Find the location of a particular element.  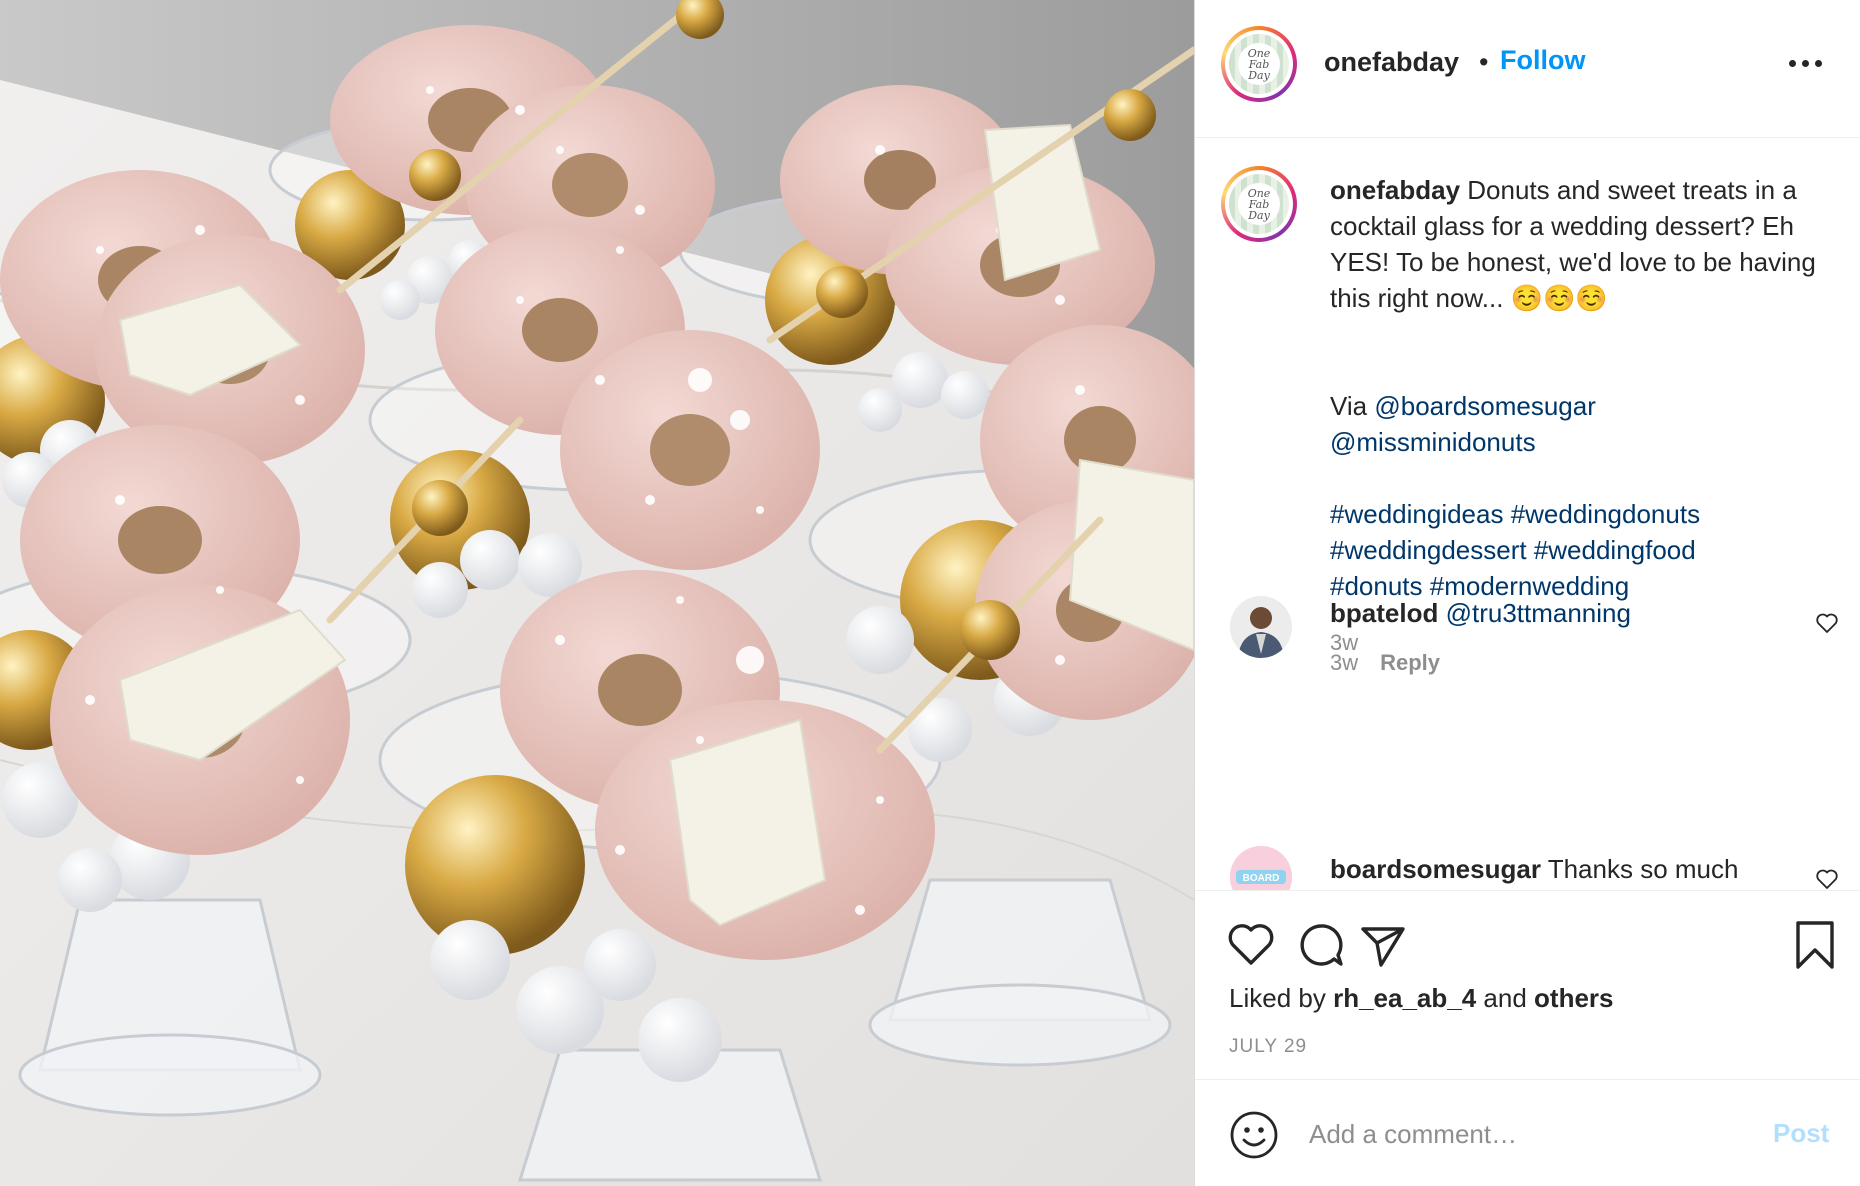

via-label: Via is located at coordinates (1349, 406).